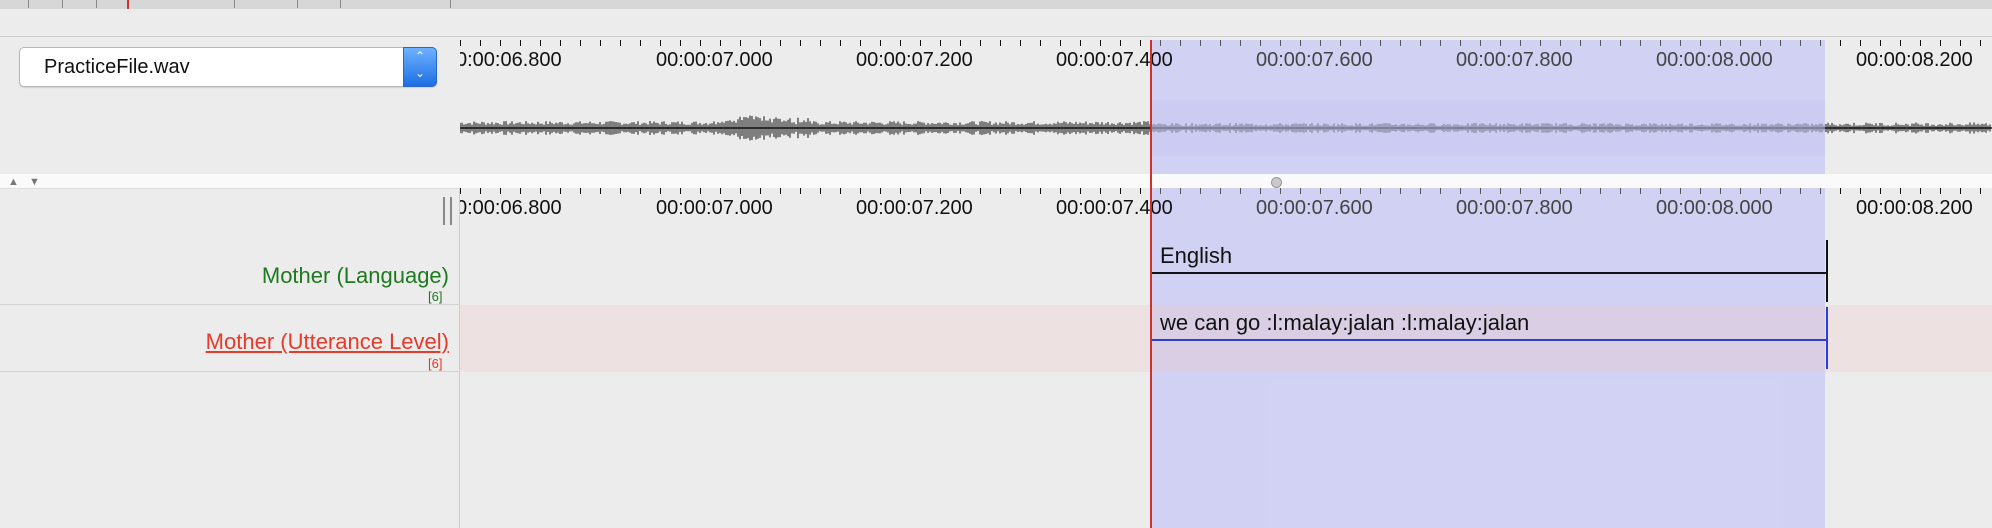 The width and height of the screenshot is (1992, 528). I want to click on annotation-utterance: we can go :l:malay:jalan :l:malay:jalan, so click(1489, 338).